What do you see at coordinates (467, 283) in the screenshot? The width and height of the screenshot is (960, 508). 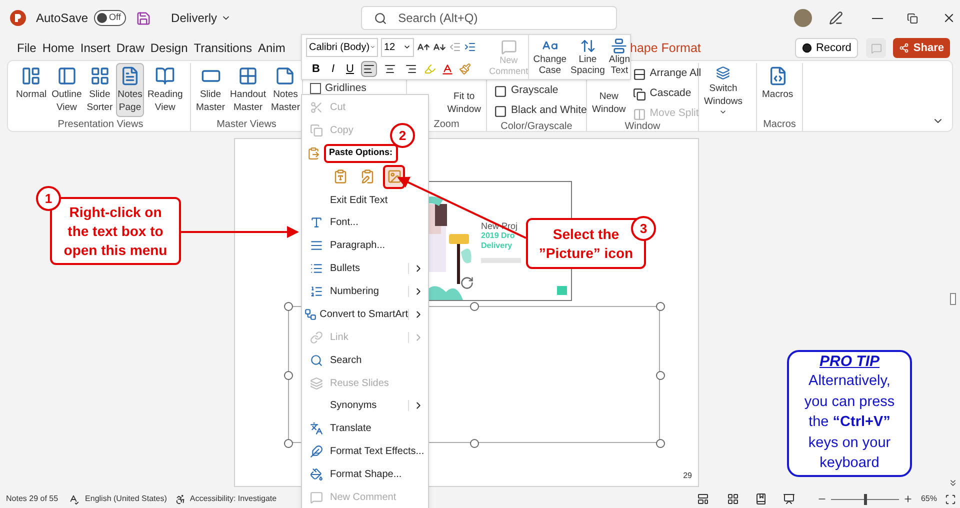 I see `rotate-handle-icon` at bounding box center [467, 283].